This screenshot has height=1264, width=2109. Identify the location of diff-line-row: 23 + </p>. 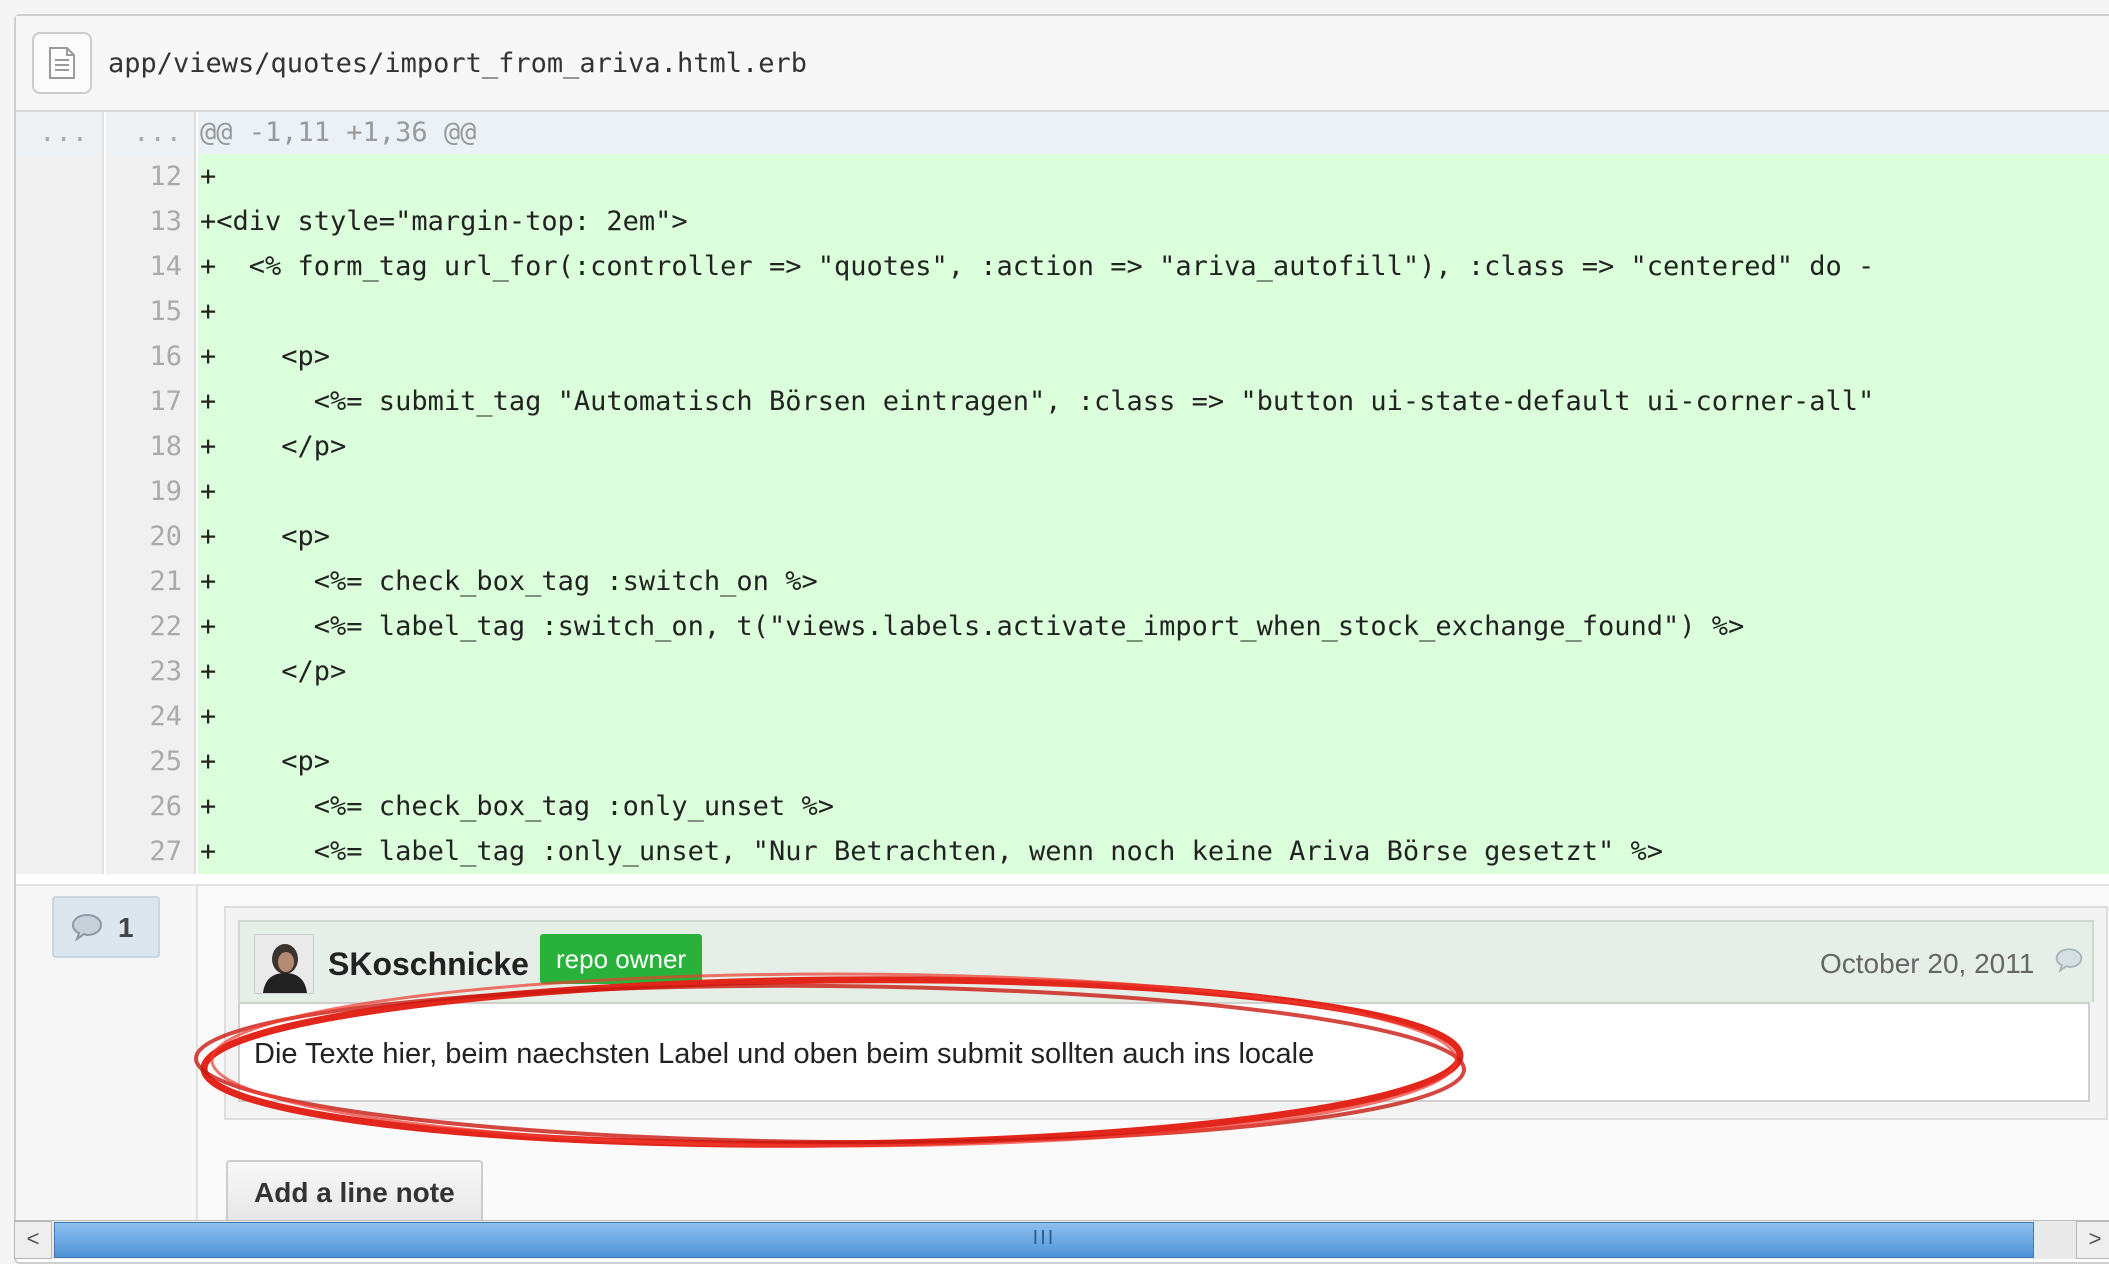
(1062, 671).